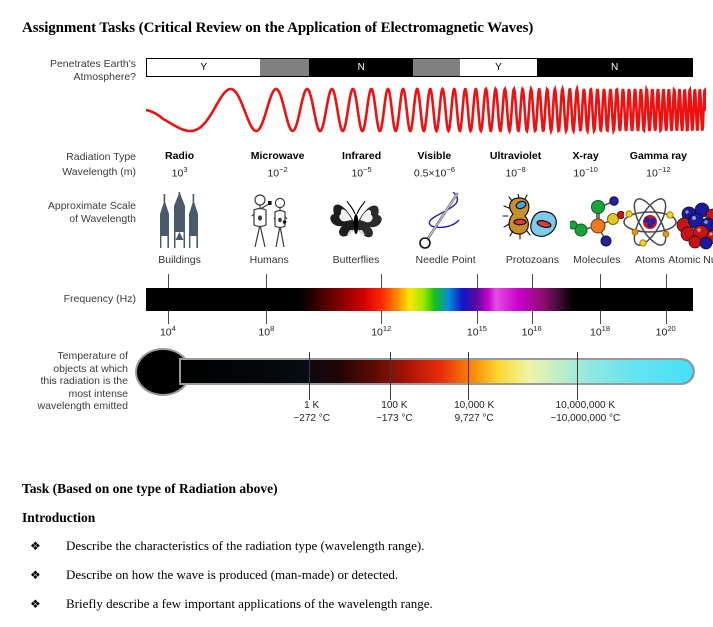  Describe the element at coordinates (532, 222) in the screenshot. I see `protozoa-icon` at that location.